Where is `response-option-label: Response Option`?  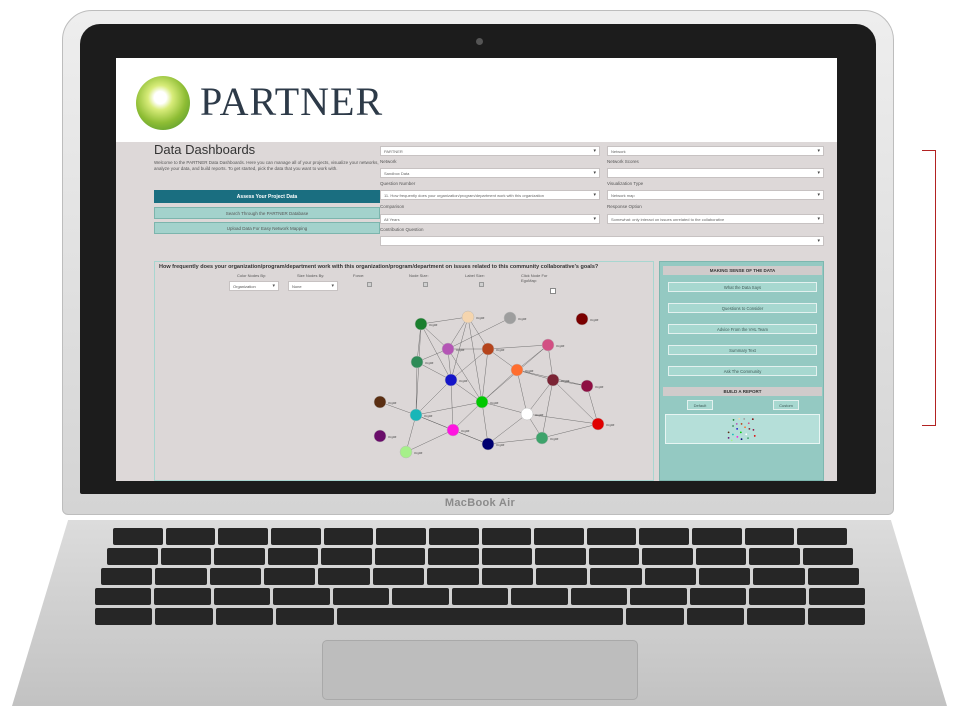
response-option-label: Response Option is located at coordinates (624, 206).